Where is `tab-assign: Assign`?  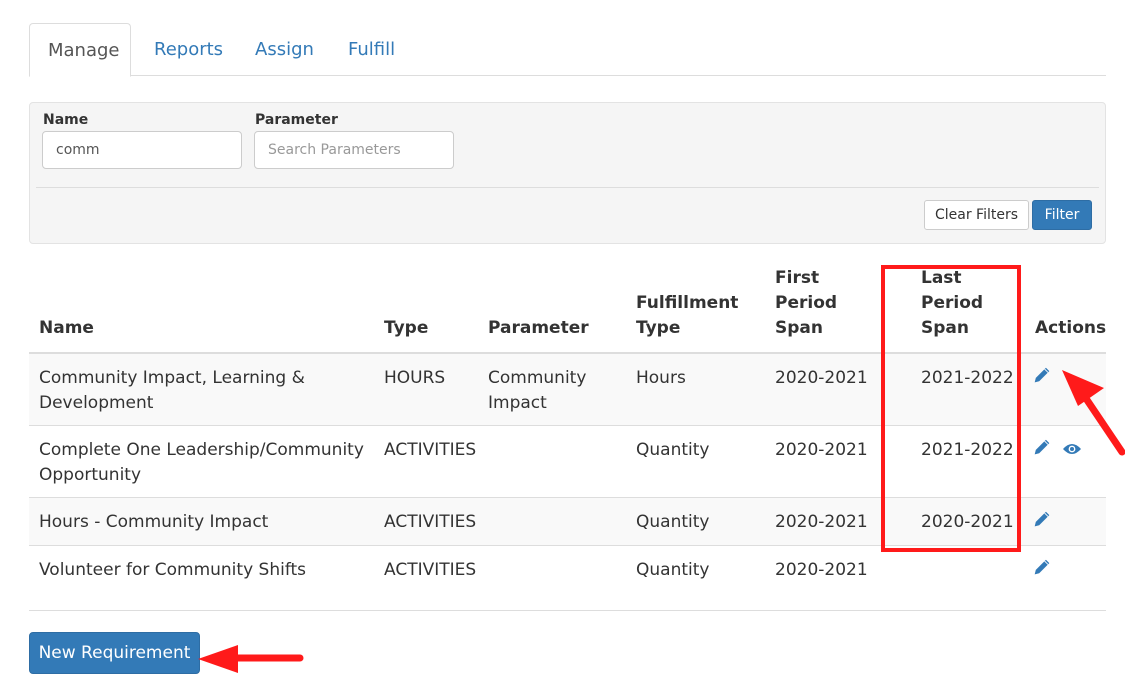
tab-assign: Assign is located at coordinates (284, 49).